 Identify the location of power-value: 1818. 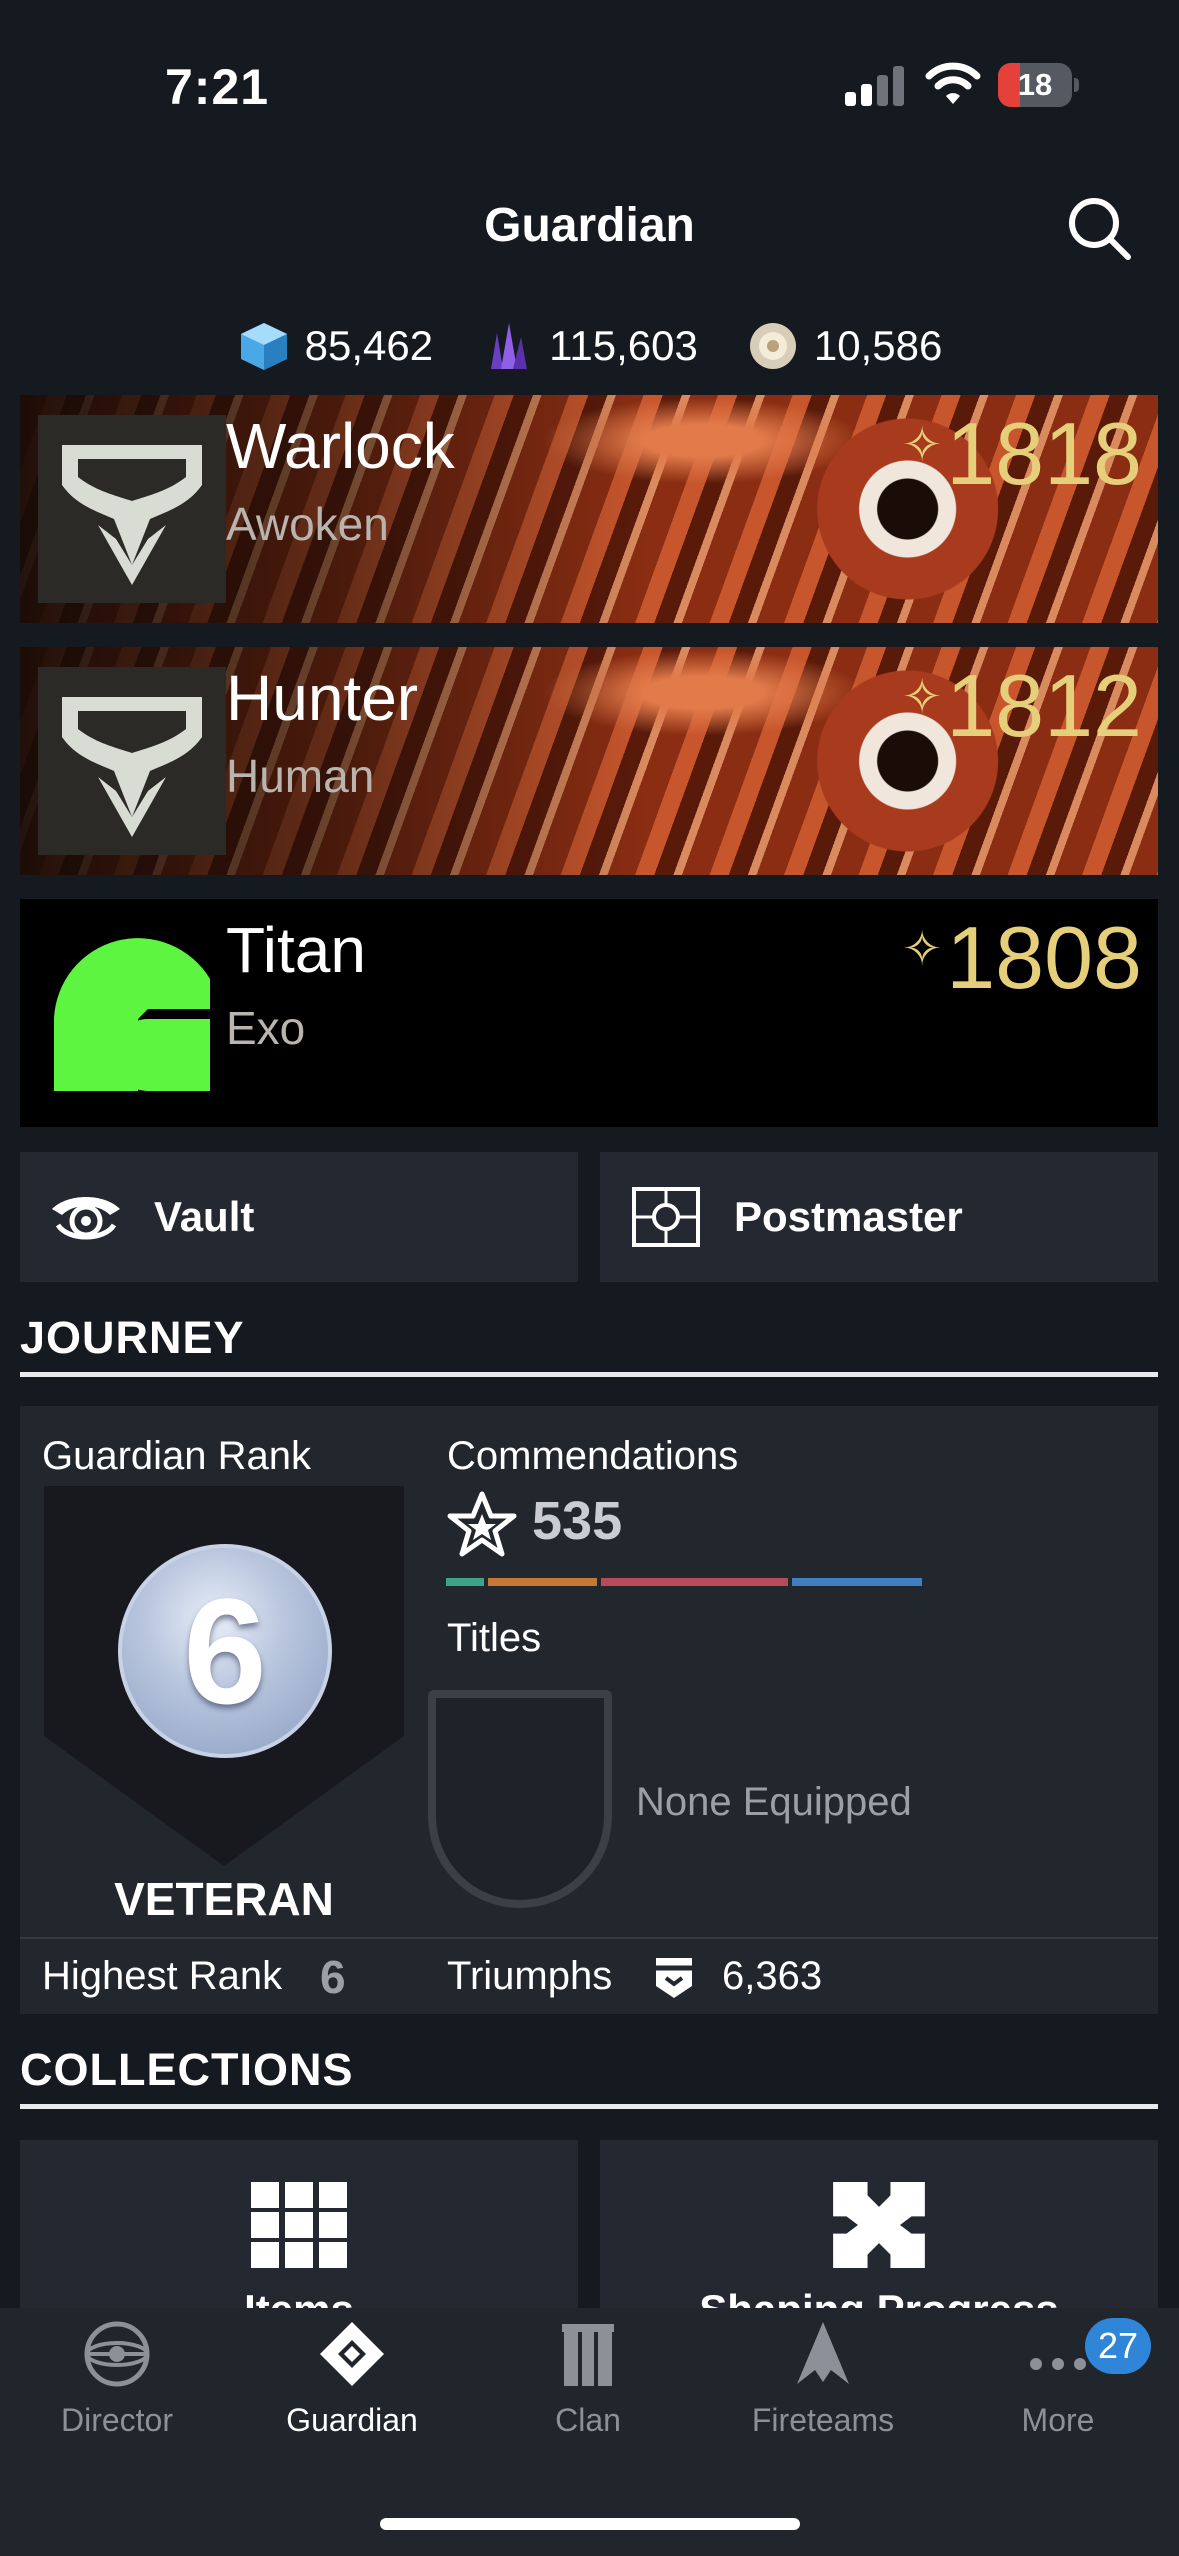
(1044, 453).